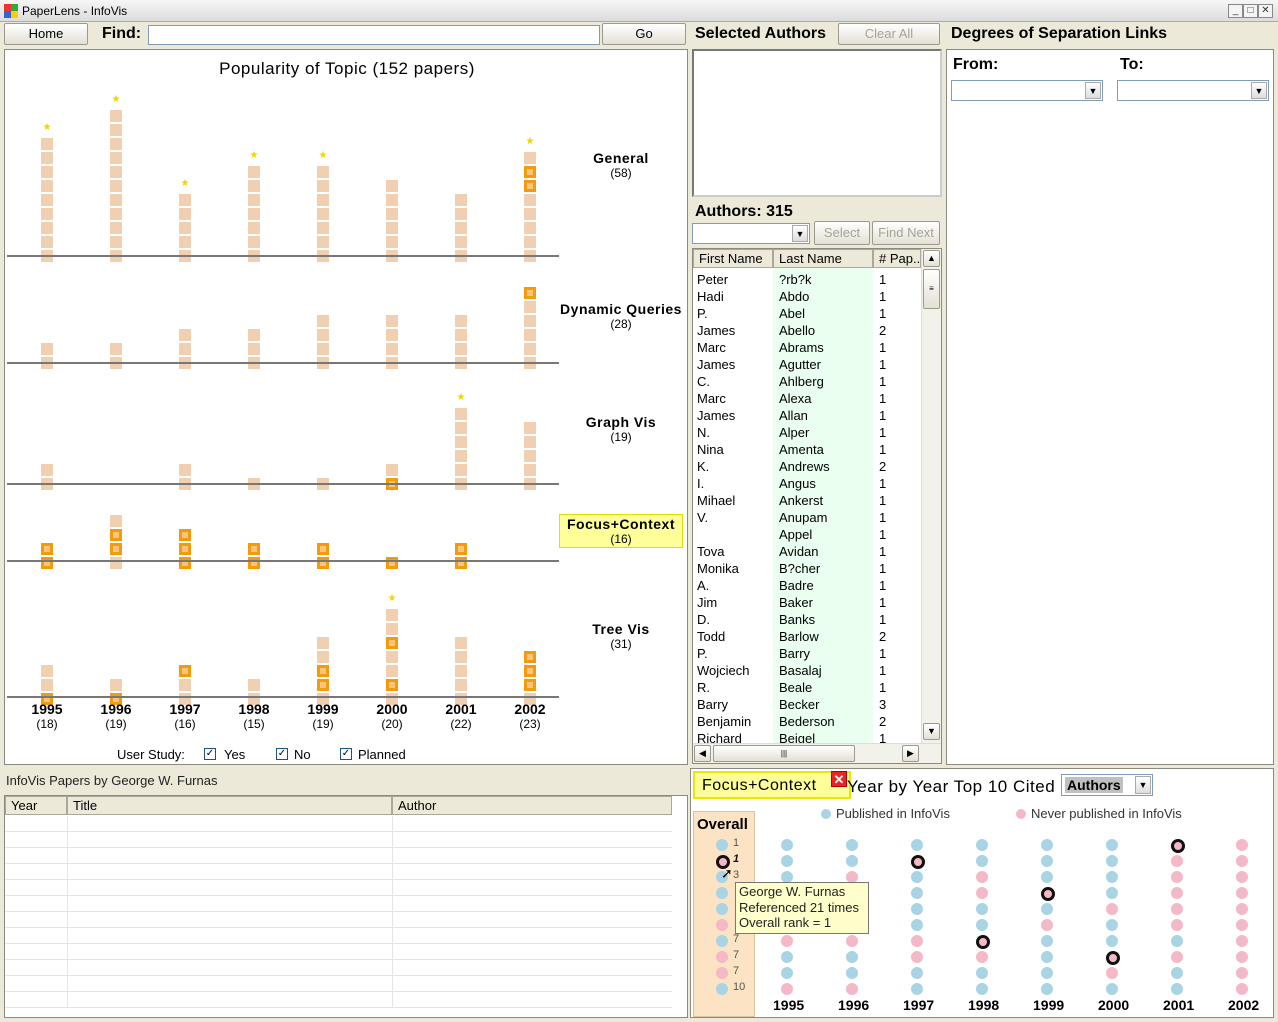 This screenshot has width=1278, height=1022. Describe the element at coordinates (46, 34) in the screenshot. I see `home-button: Home` at that location.